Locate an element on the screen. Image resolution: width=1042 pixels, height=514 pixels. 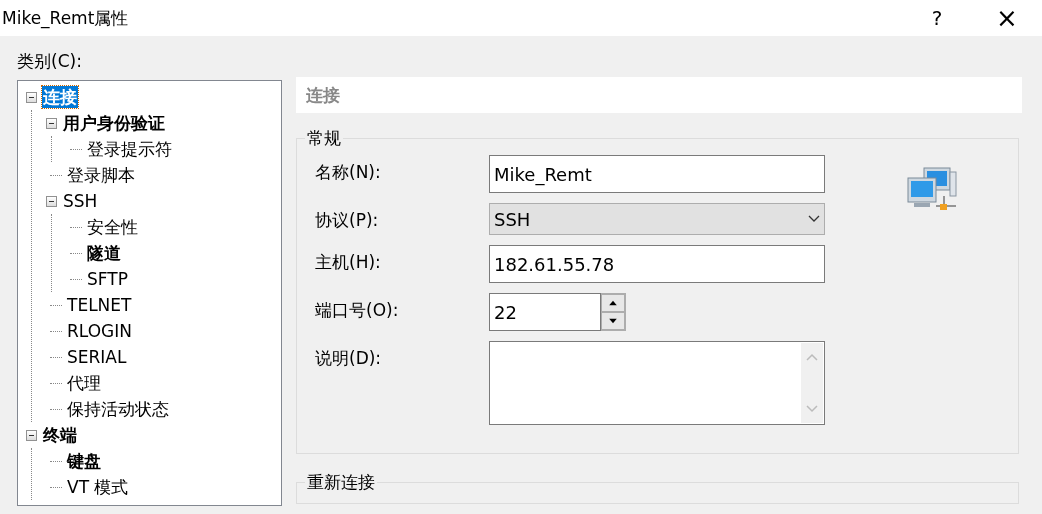
spin-up-icon is located at coordinates (613, 303).